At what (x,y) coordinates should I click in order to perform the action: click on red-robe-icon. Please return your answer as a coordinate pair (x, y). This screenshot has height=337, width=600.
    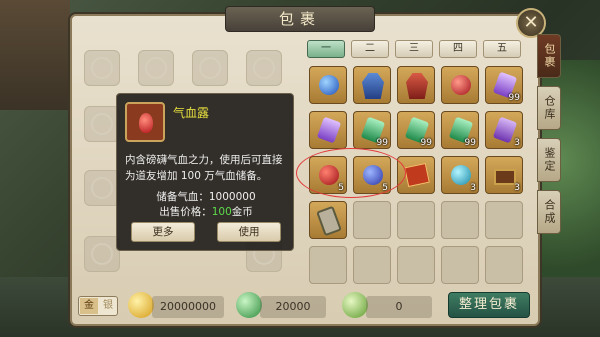
    Looking at the image, I should click on (417, 86).